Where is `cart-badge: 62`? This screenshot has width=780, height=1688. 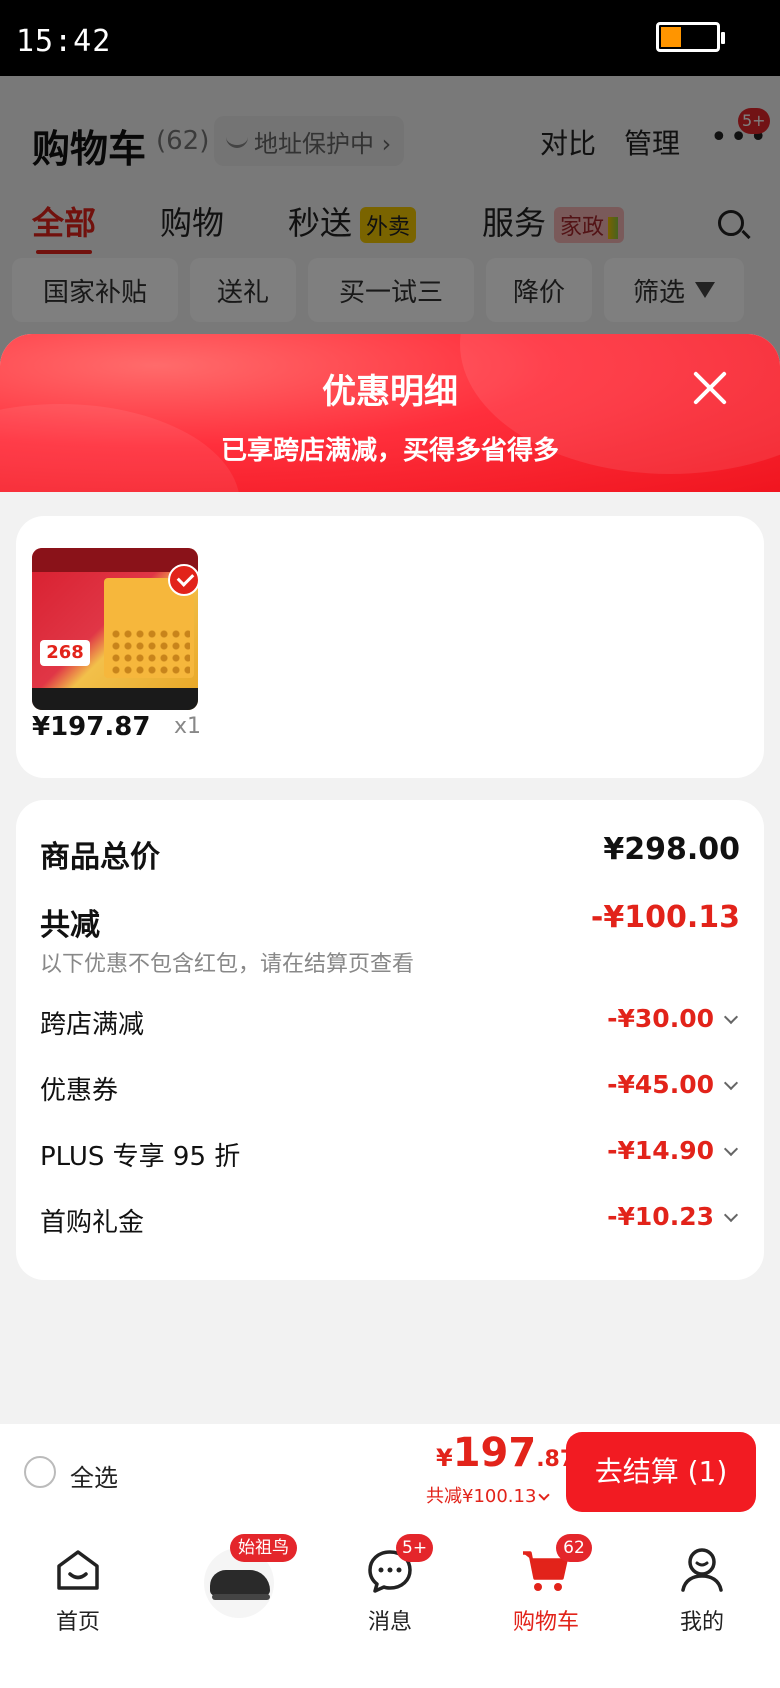 cart-badge: 62 is located at coordinates (574, 1548).